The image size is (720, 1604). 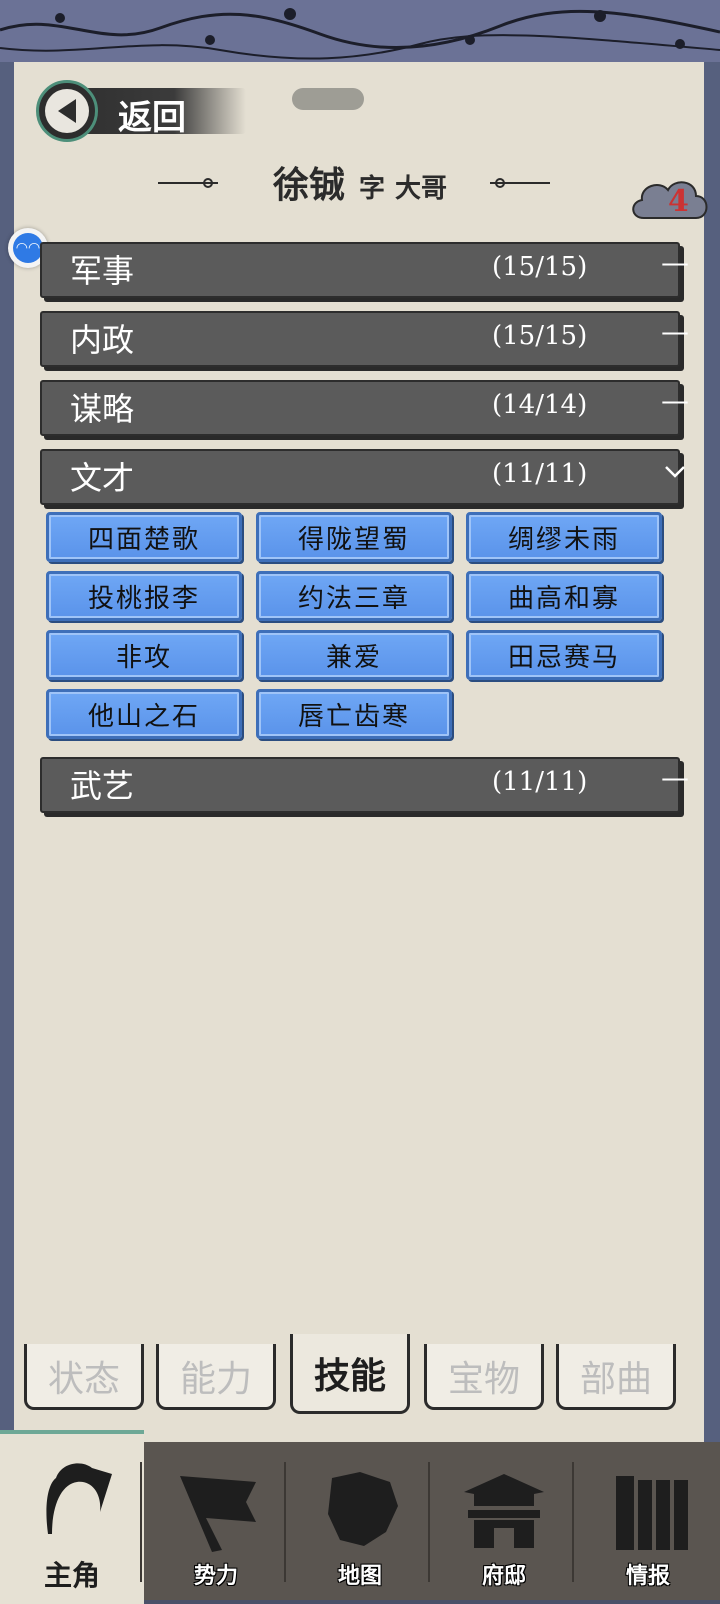 What do you see at coordinates (188, 183) in the screenshot?
I see `title-ornament-left-icon` at bounding box center [188, 183].